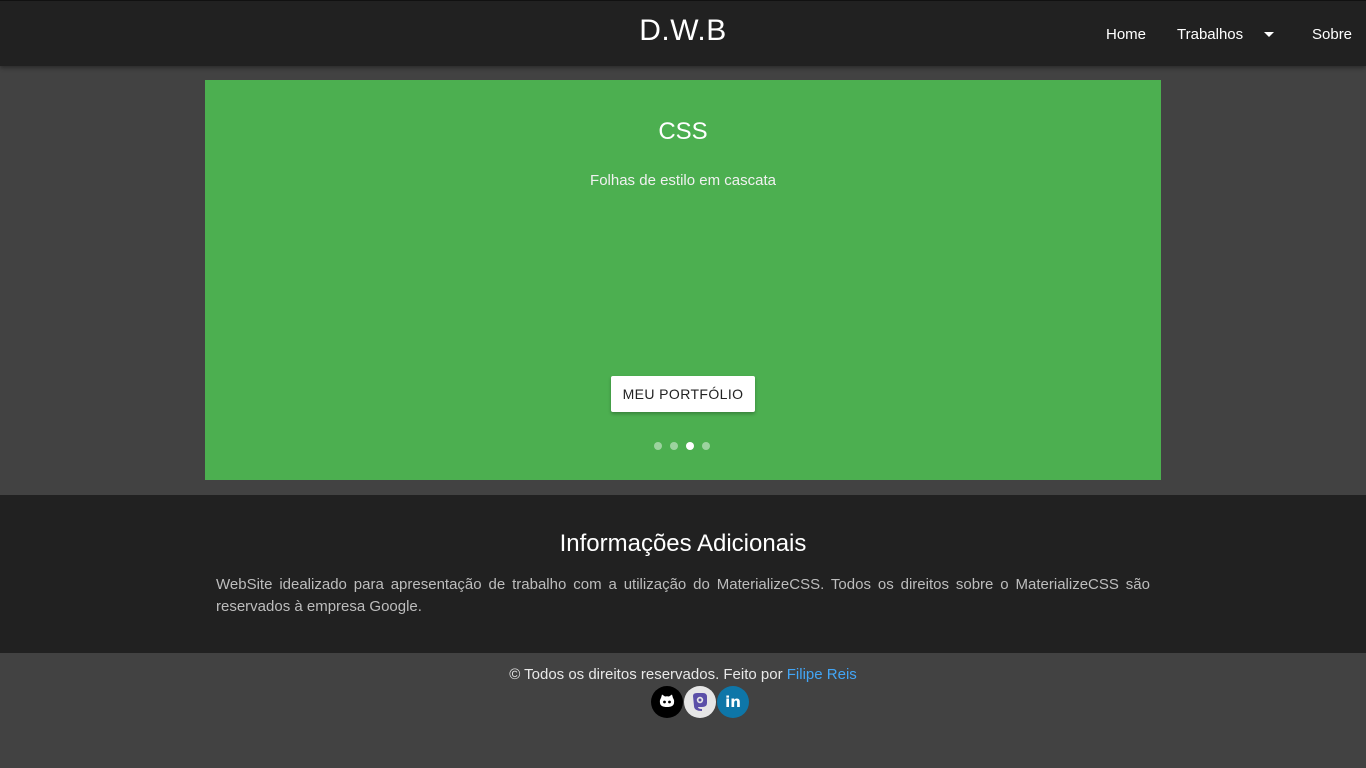  Describe the element at coordinates (683, 131) in the screenshot. I see `slide-title: CSS` at that location.